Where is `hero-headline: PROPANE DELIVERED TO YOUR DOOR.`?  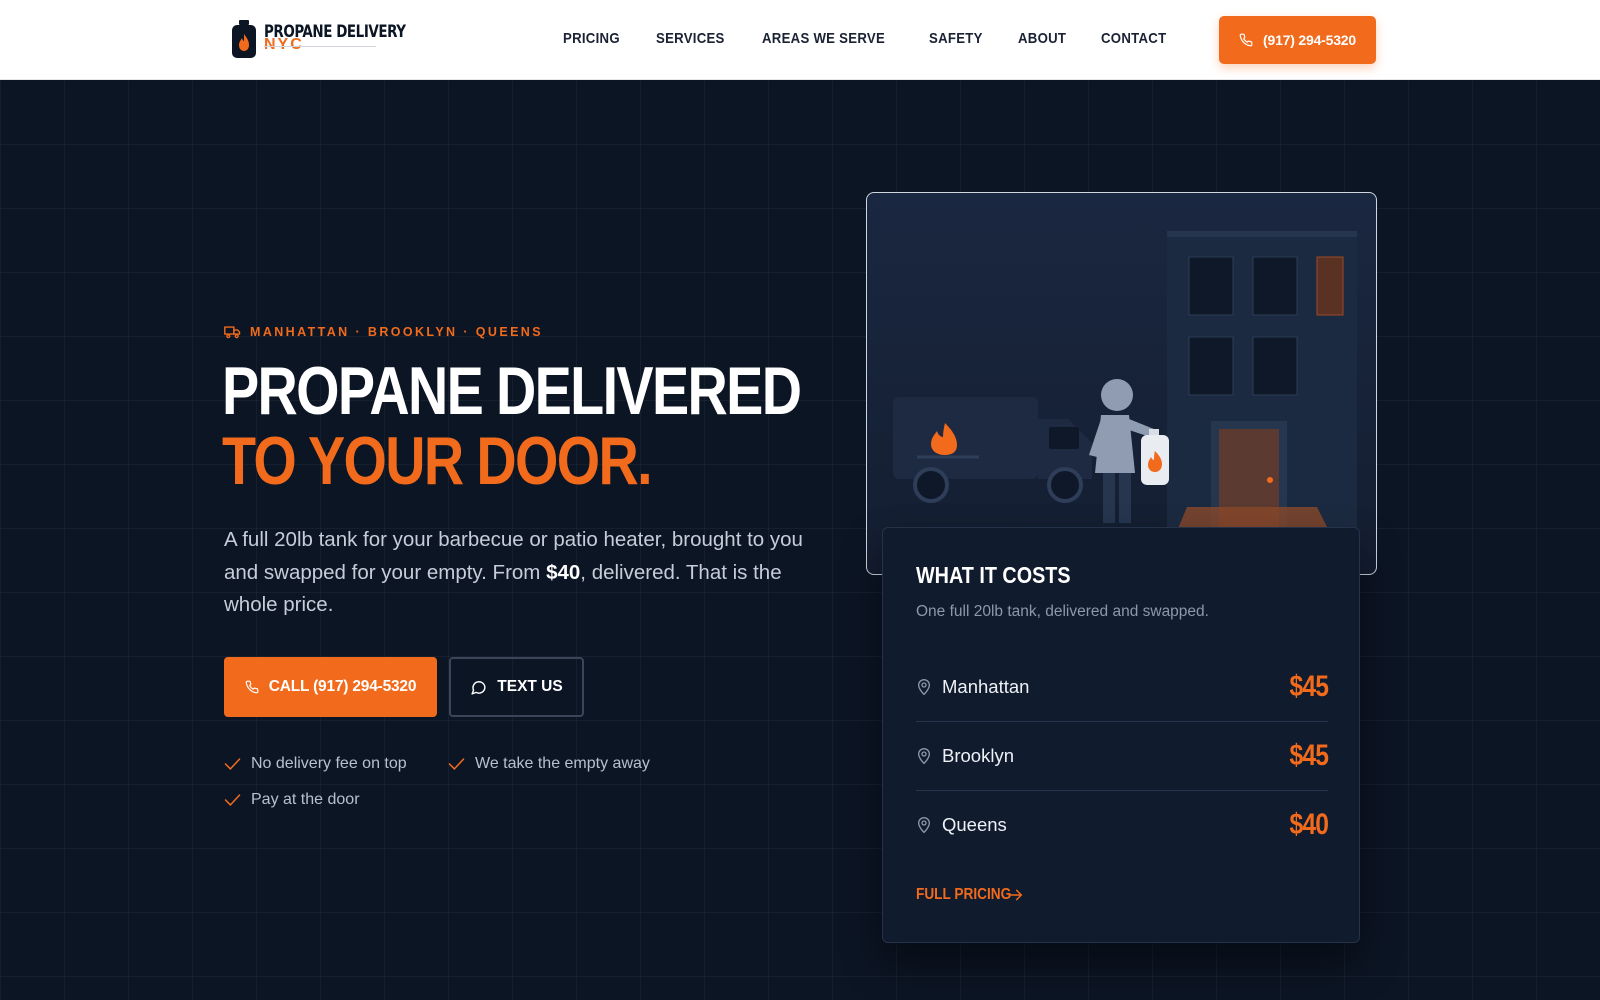 hero-headline: PROPANE DELIVERED TO YOUR DOOR. is located at coordinates (512, 426).